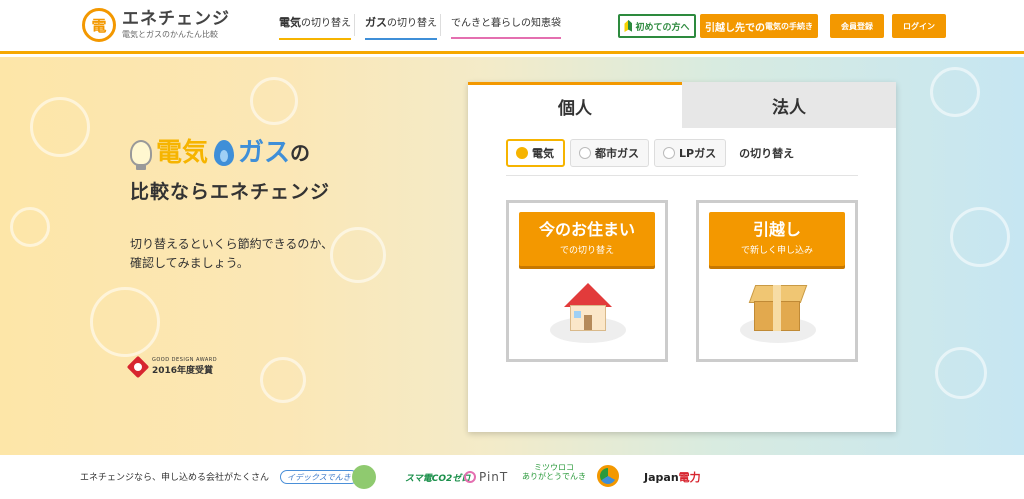 This screenshot has width=1024, height=499. I want to click on card-title: 今のお住まい, so click(586, 229).